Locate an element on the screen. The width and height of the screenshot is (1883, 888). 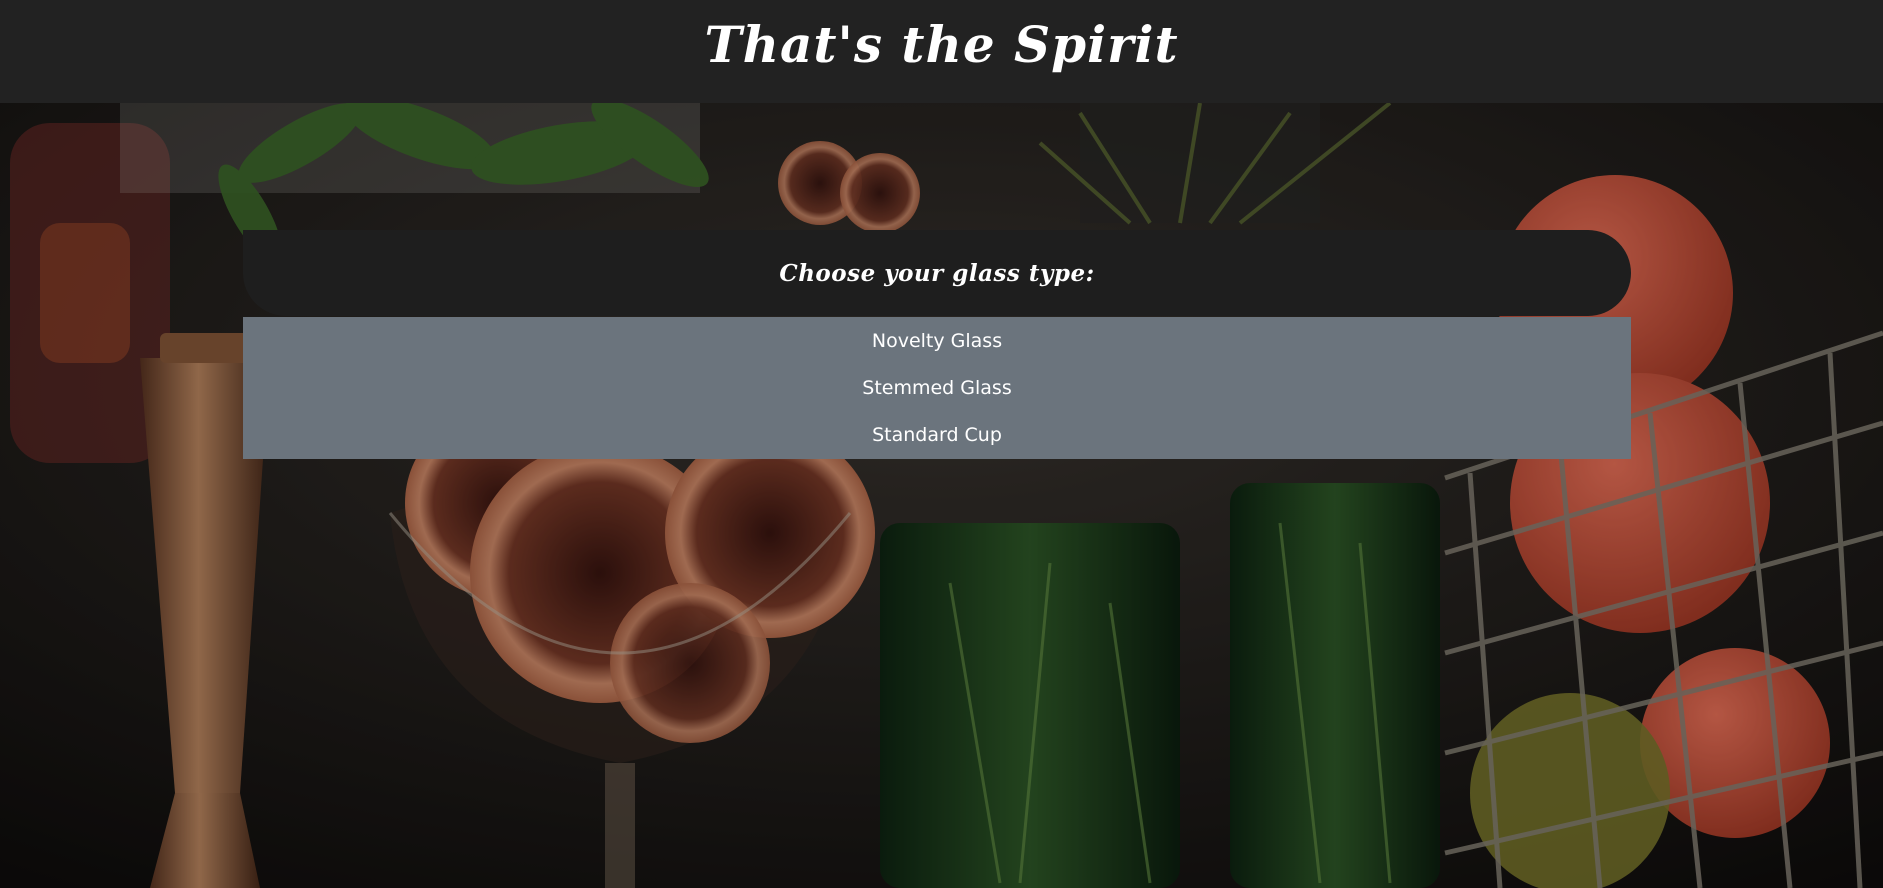
site-header: That's the Spirit is located at coordinates (941, 51).